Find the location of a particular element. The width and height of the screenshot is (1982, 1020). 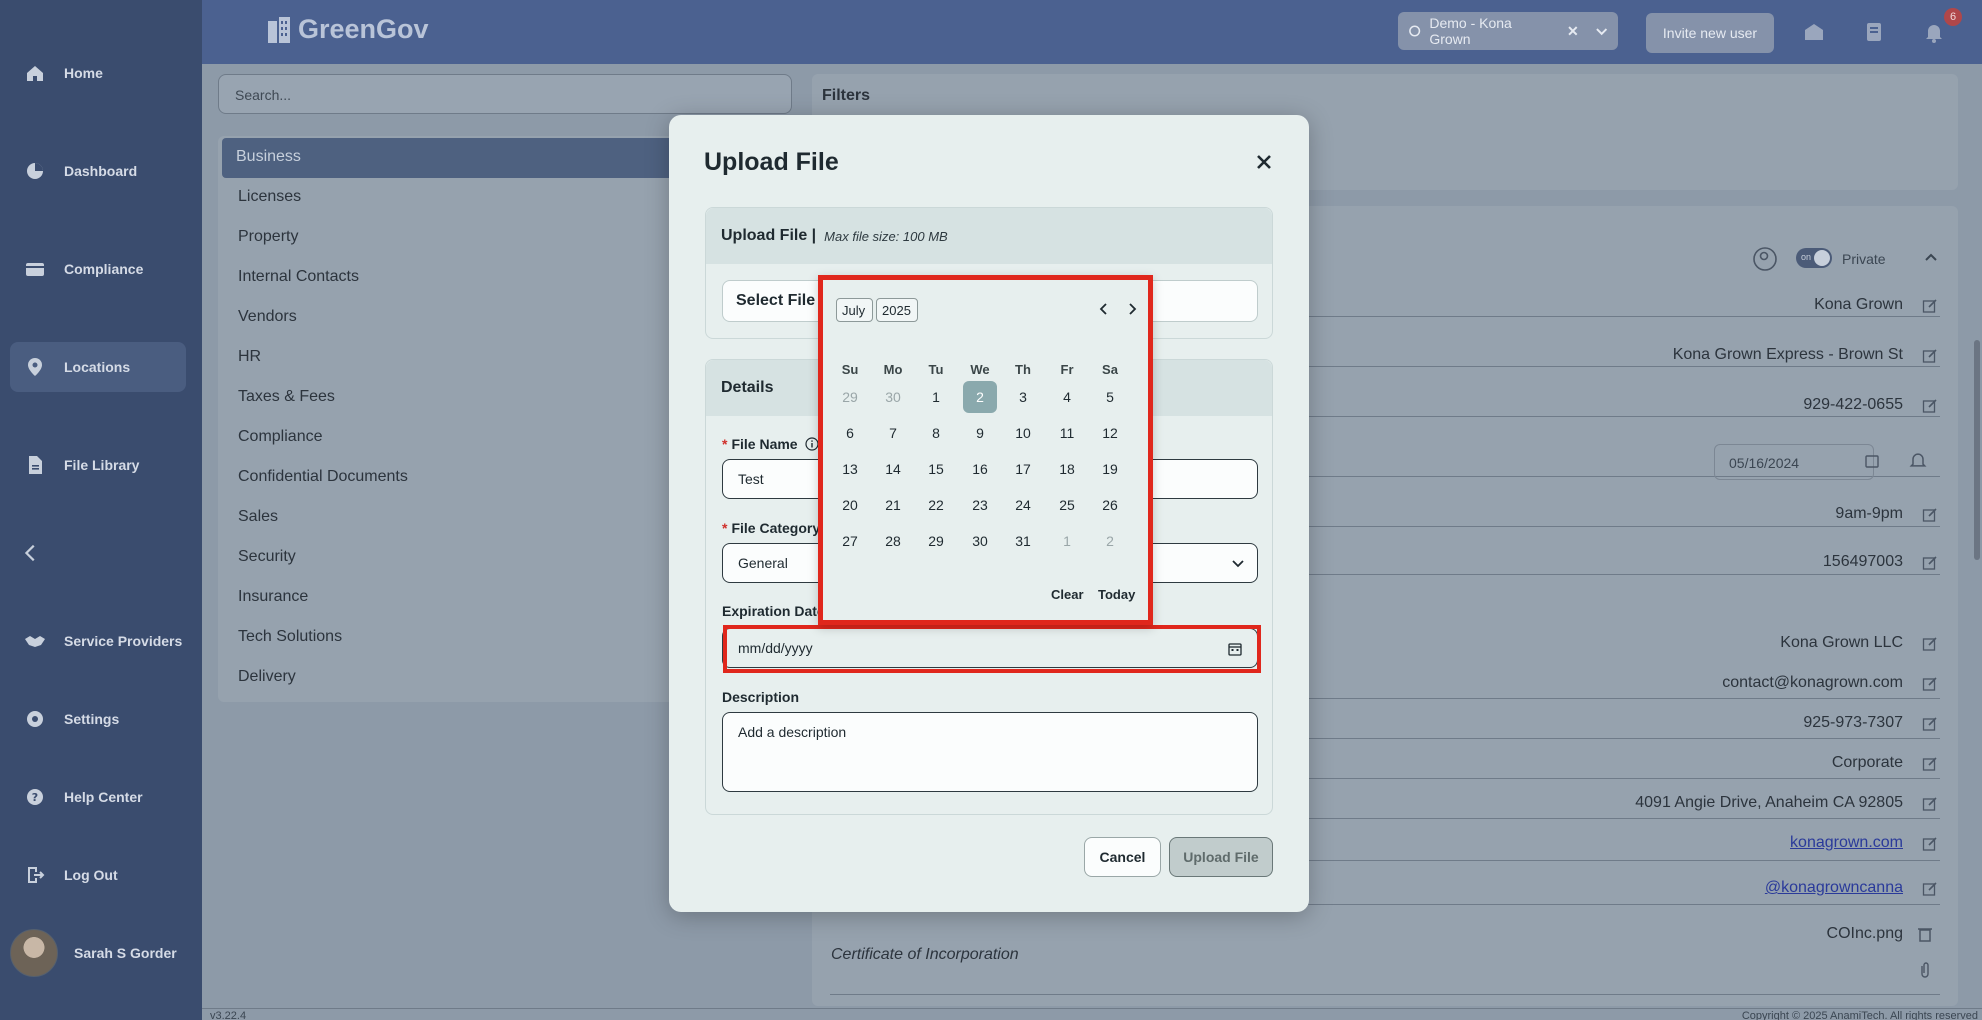

category-licenses: Licenses is located at coordinates (269, 197).